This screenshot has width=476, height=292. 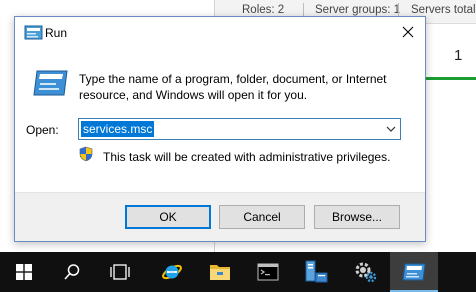 I want to click on start-icon, so click(x=24, y=272).